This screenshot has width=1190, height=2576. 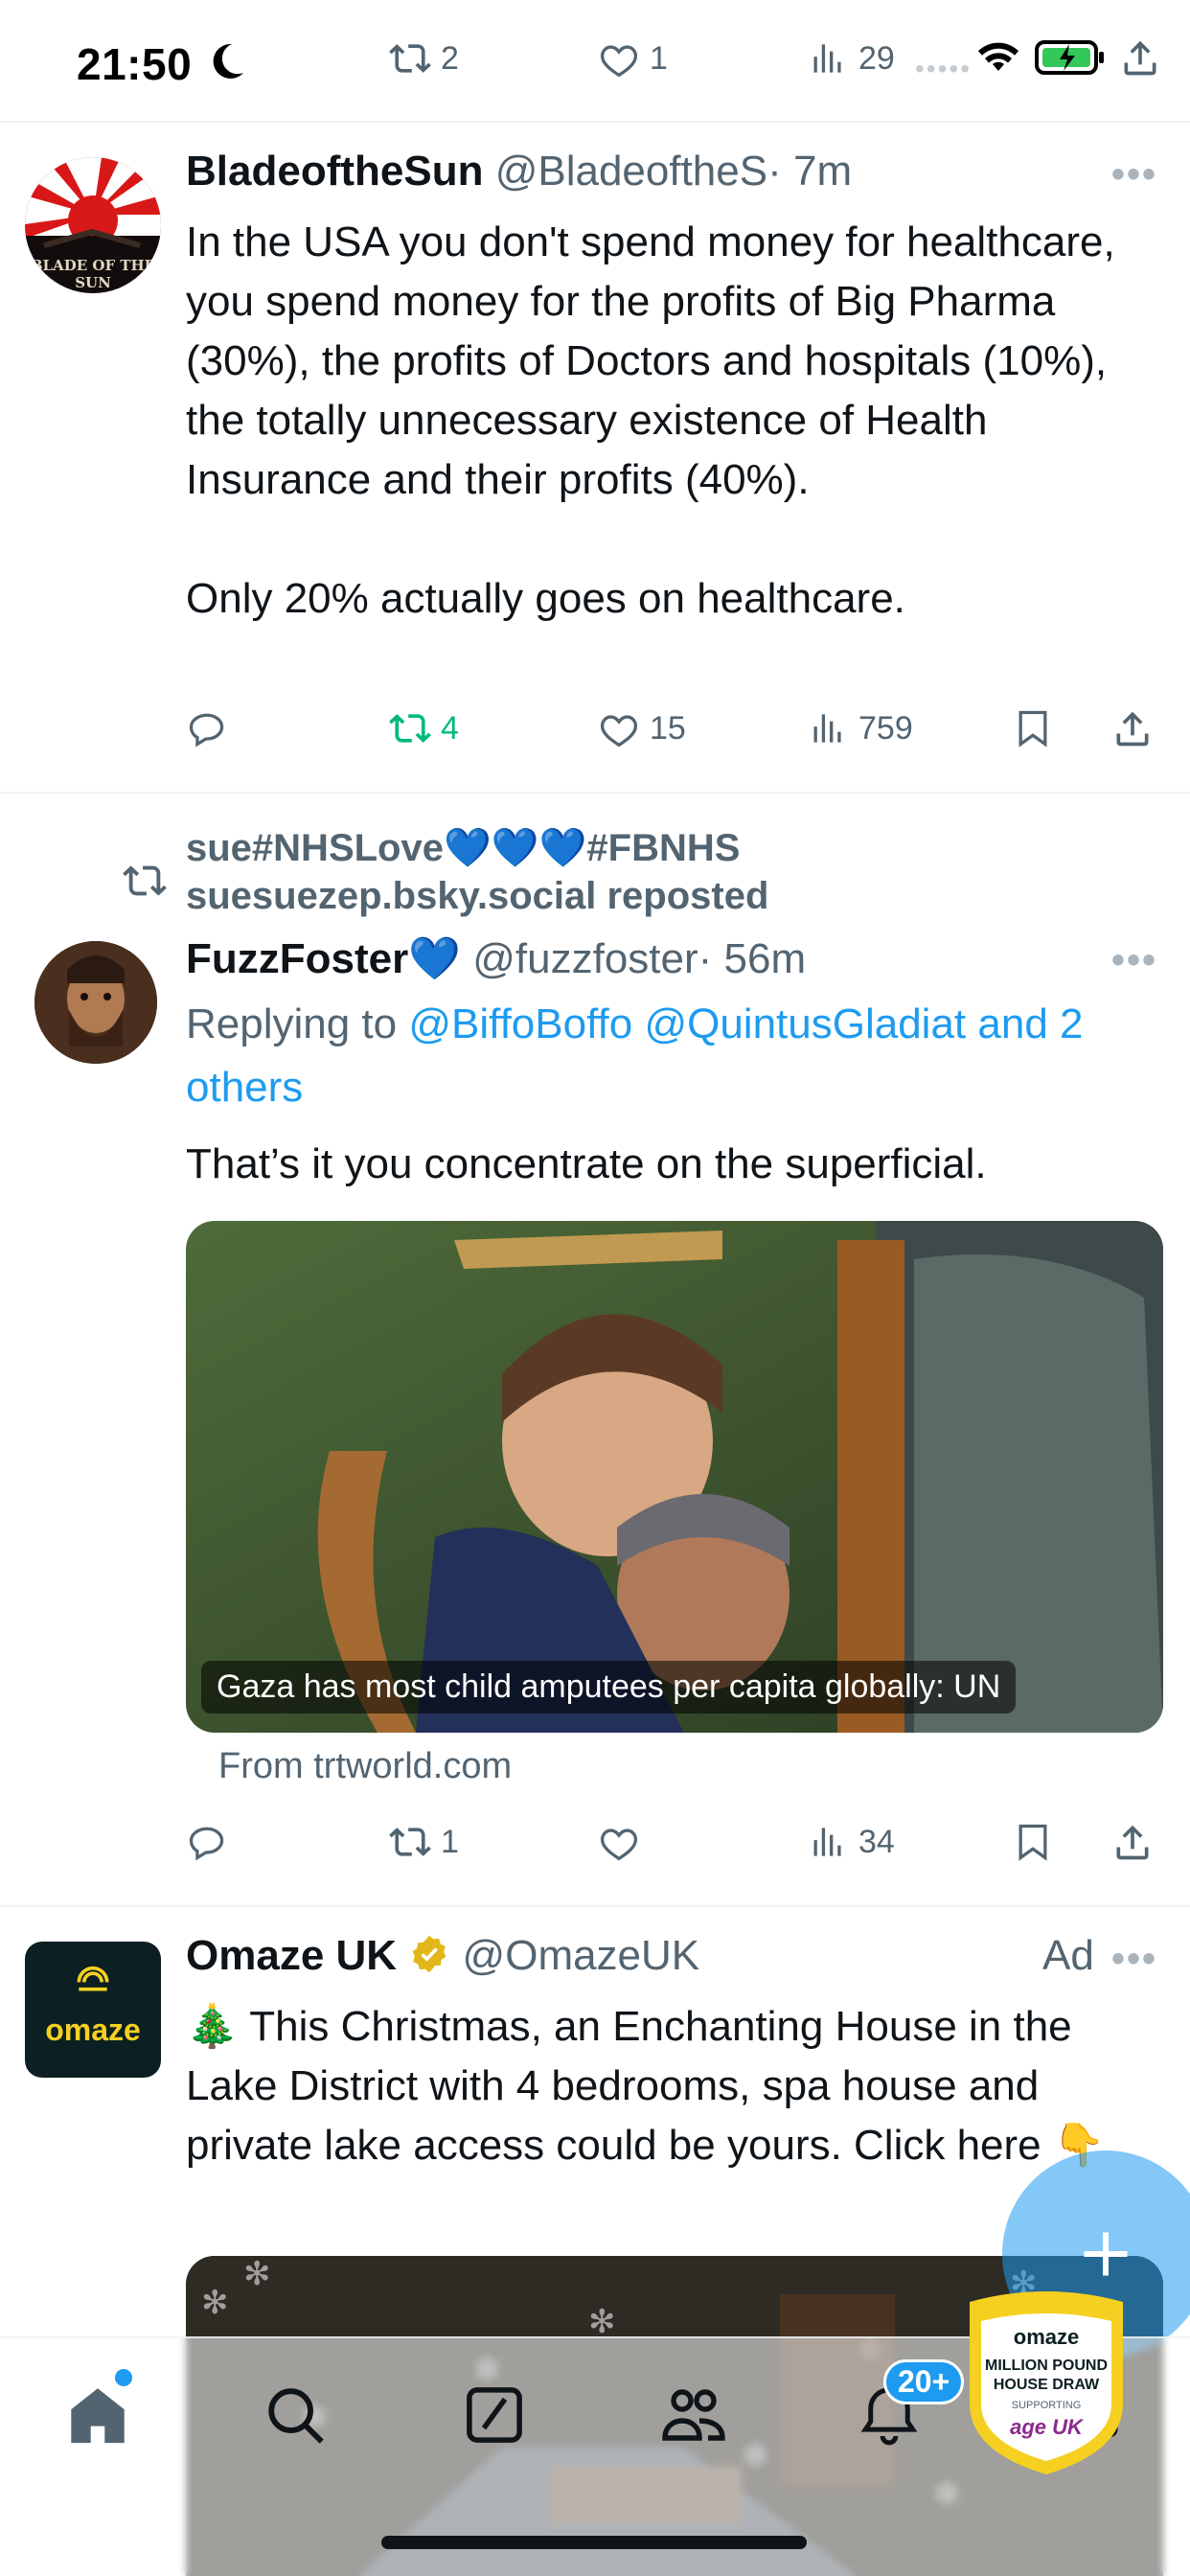 What do you see at coordinates (827, 728) in the screenshot?
I see `views-icon` at bounding box center [827, 728].